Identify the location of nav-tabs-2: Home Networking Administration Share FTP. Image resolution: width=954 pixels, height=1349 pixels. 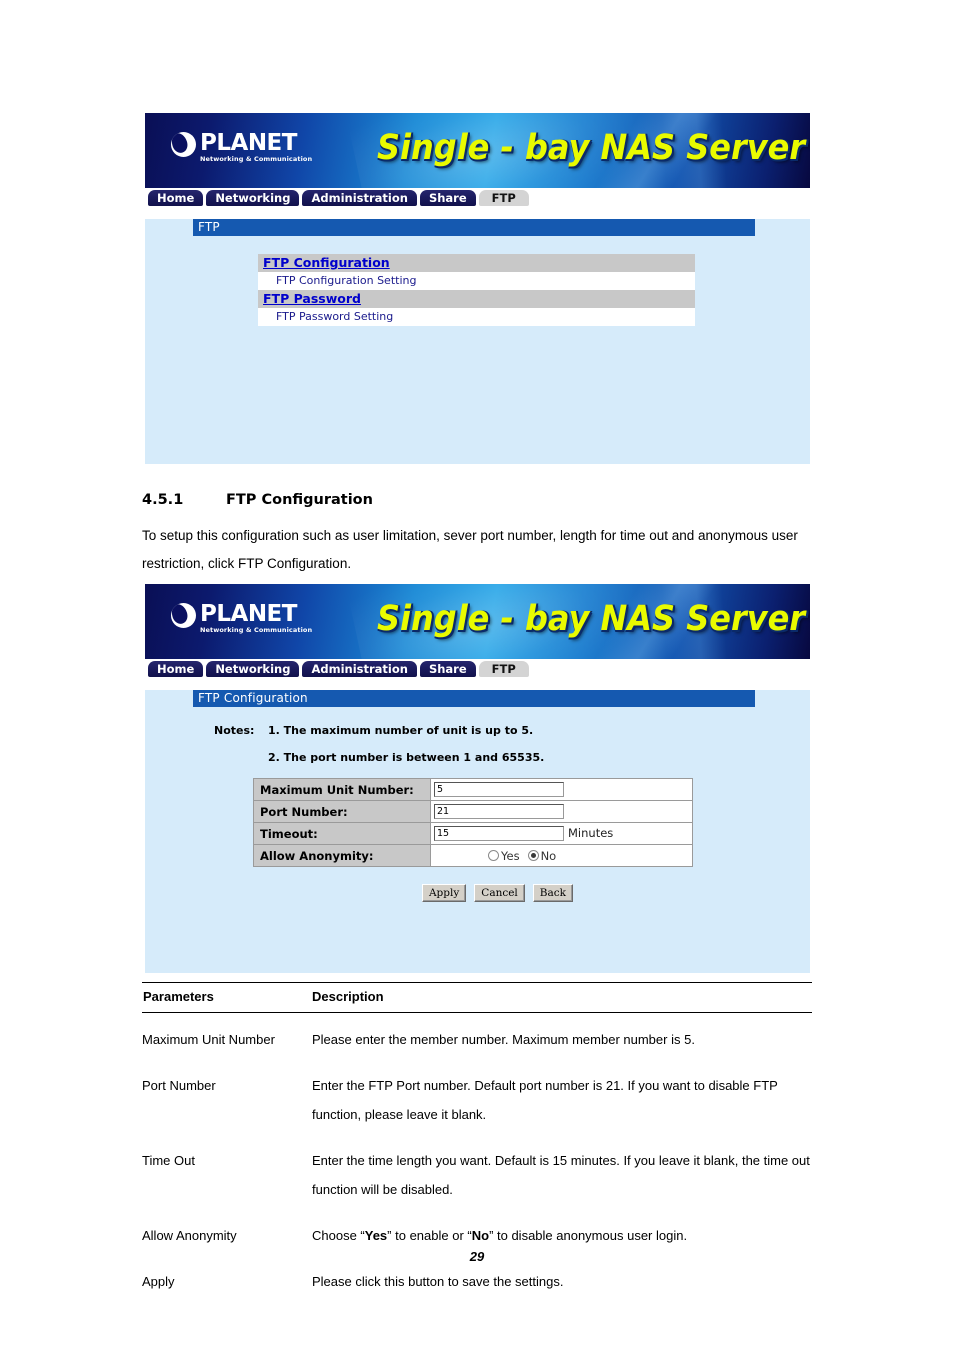
(477, 669).